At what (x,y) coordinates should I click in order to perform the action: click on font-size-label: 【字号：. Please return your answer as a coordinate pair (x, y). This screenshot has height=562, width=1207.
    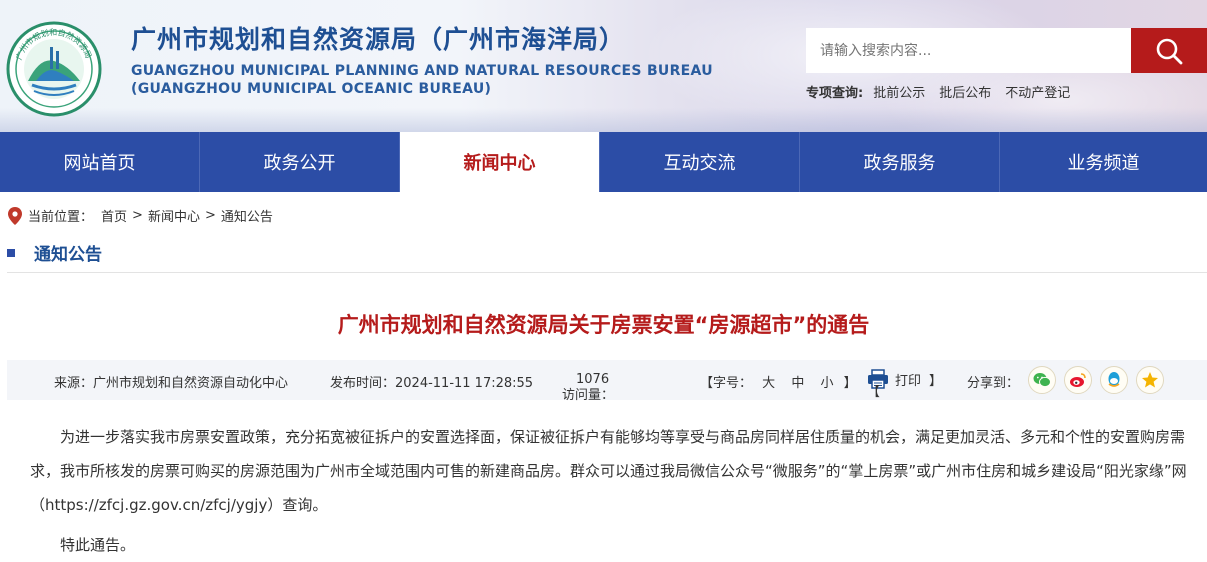
    Looking at the image, I should click on (726, 383).